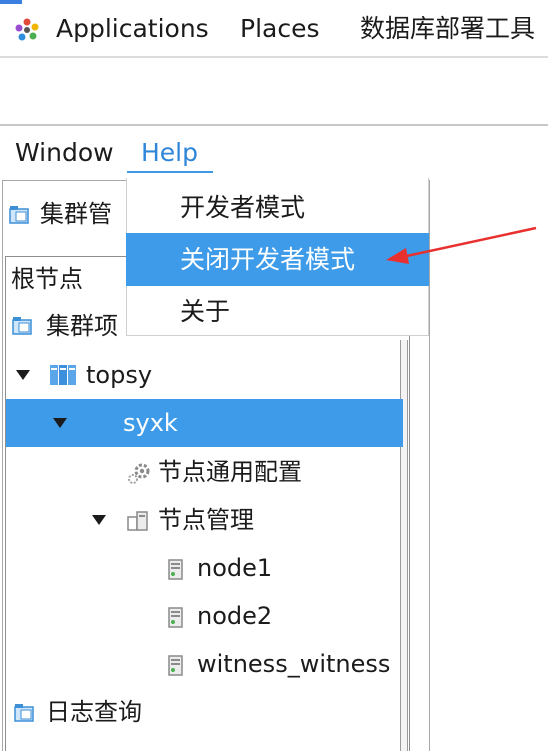 The image size is (548, 751). What do you see at coordinates (274, 125) in the screenshot?
I see `window-top-border` at bounding box center [274, 125].